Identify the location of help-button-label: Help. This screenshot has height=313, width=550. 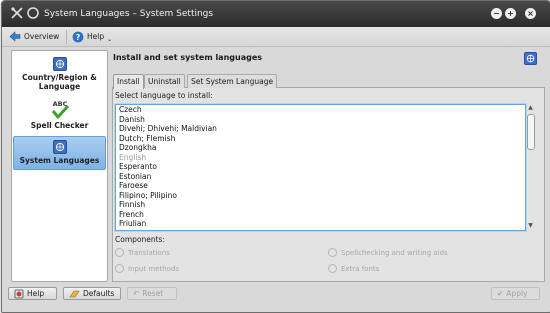
(36, 293).